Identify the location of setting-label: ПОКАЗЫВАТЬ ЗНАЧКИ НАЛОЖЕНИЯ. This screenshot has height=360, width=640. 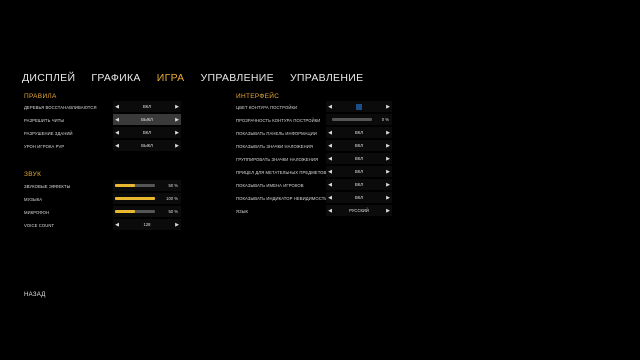
(274, 146).